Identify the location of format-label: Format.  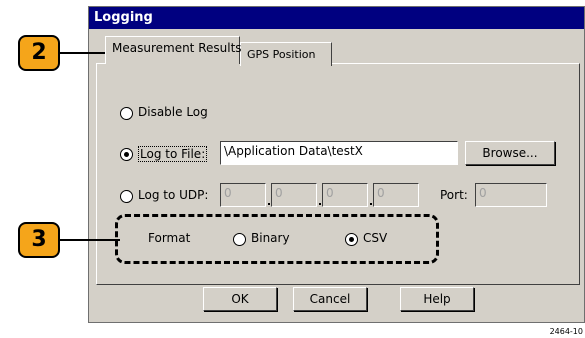
(169, 238).